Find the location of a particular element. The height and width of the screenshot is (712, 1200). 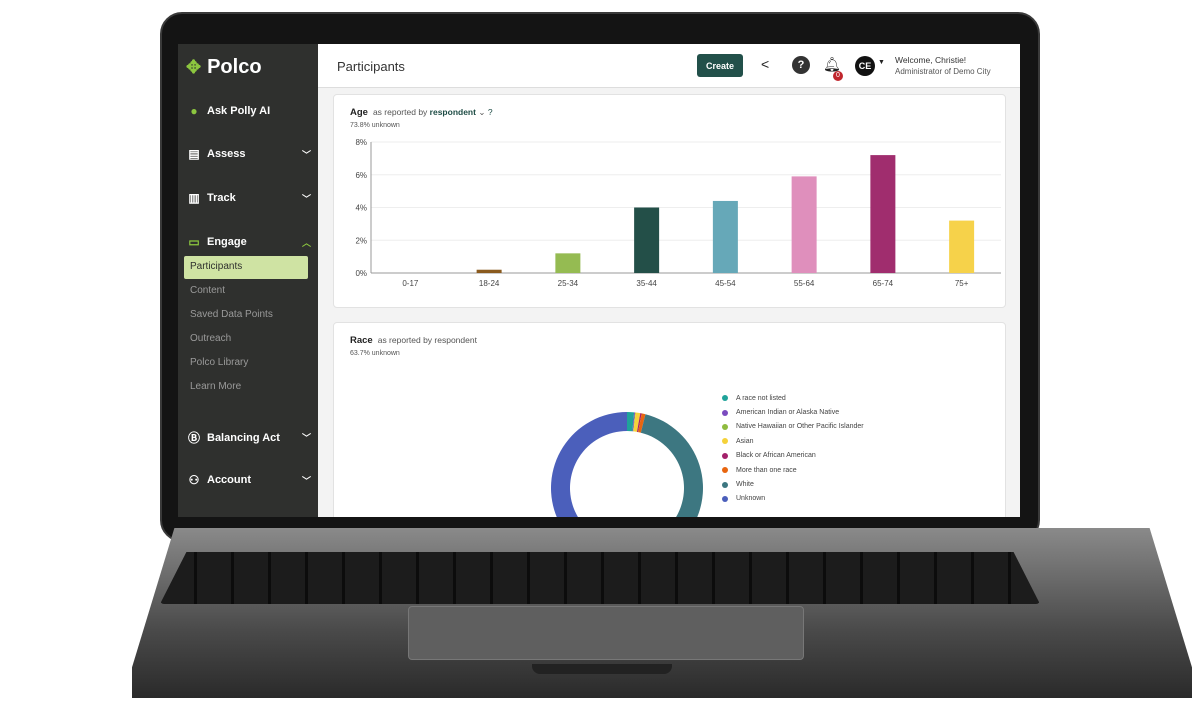

sidebar-sub-outreach: Outreach is located at coordinates (246, 339).